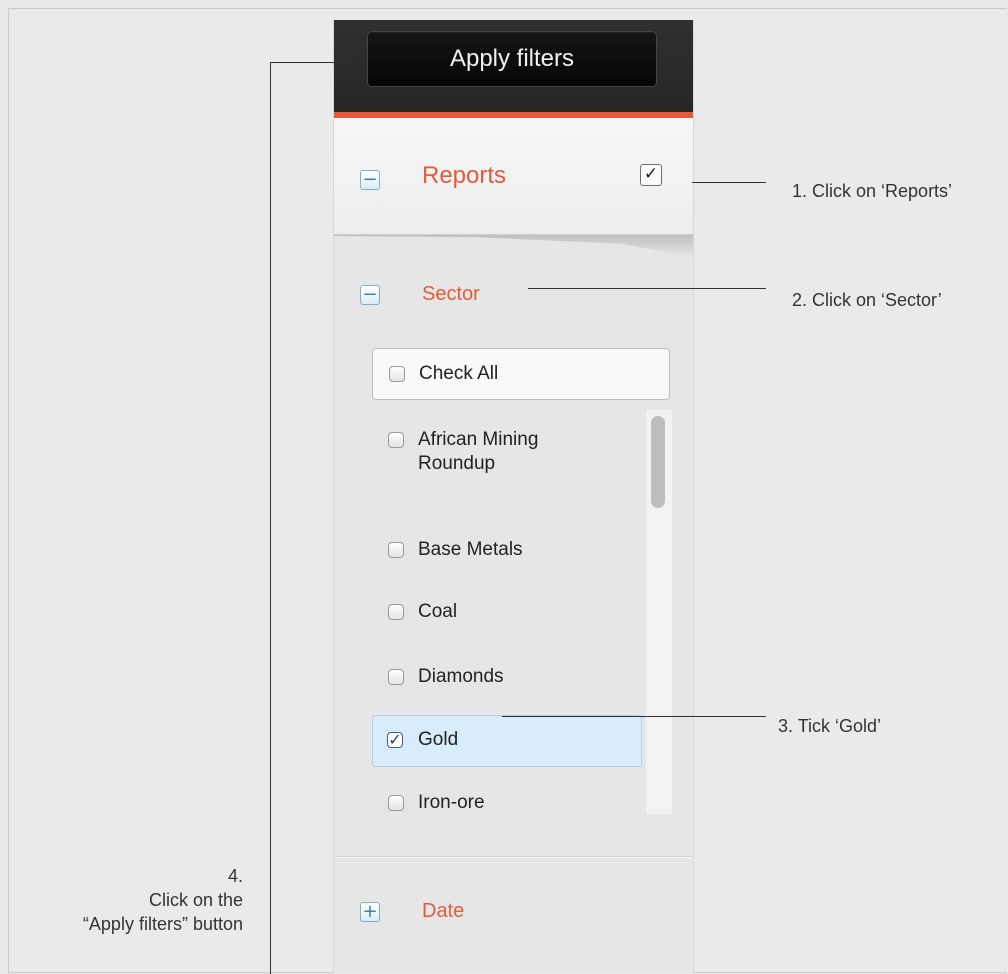  I want to click on item-label: Diamonds, so click(461, 676).